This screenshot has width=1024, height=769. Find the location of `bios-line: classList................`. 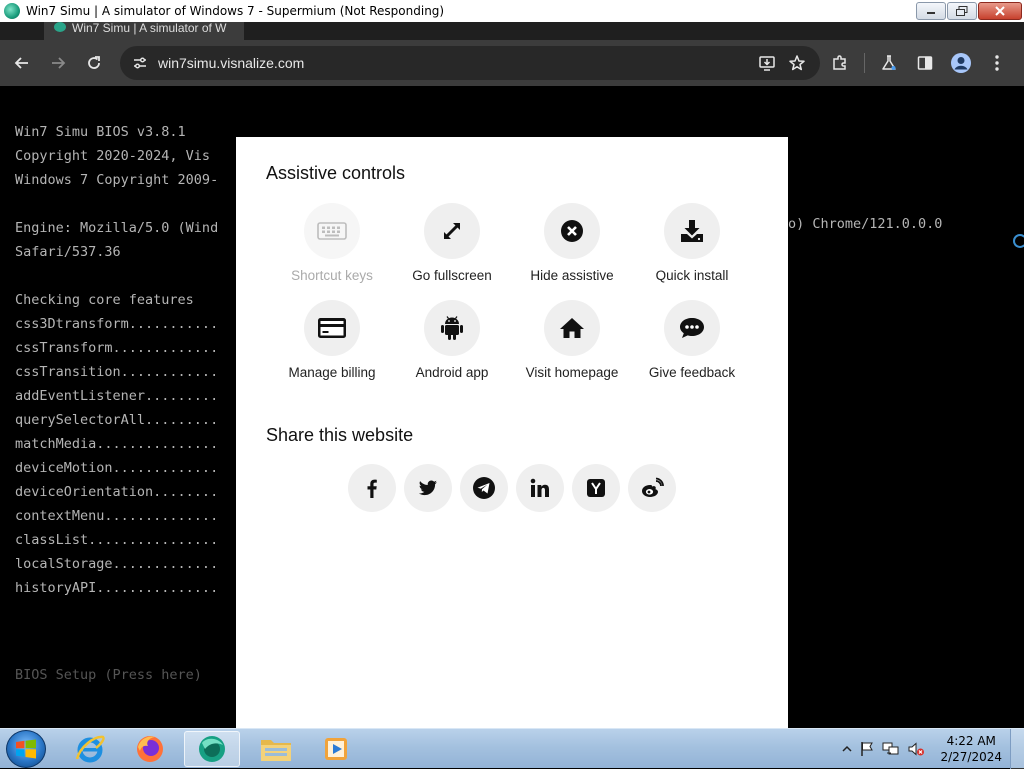

bios-line: classList................ is located at coordinates (117, 540).